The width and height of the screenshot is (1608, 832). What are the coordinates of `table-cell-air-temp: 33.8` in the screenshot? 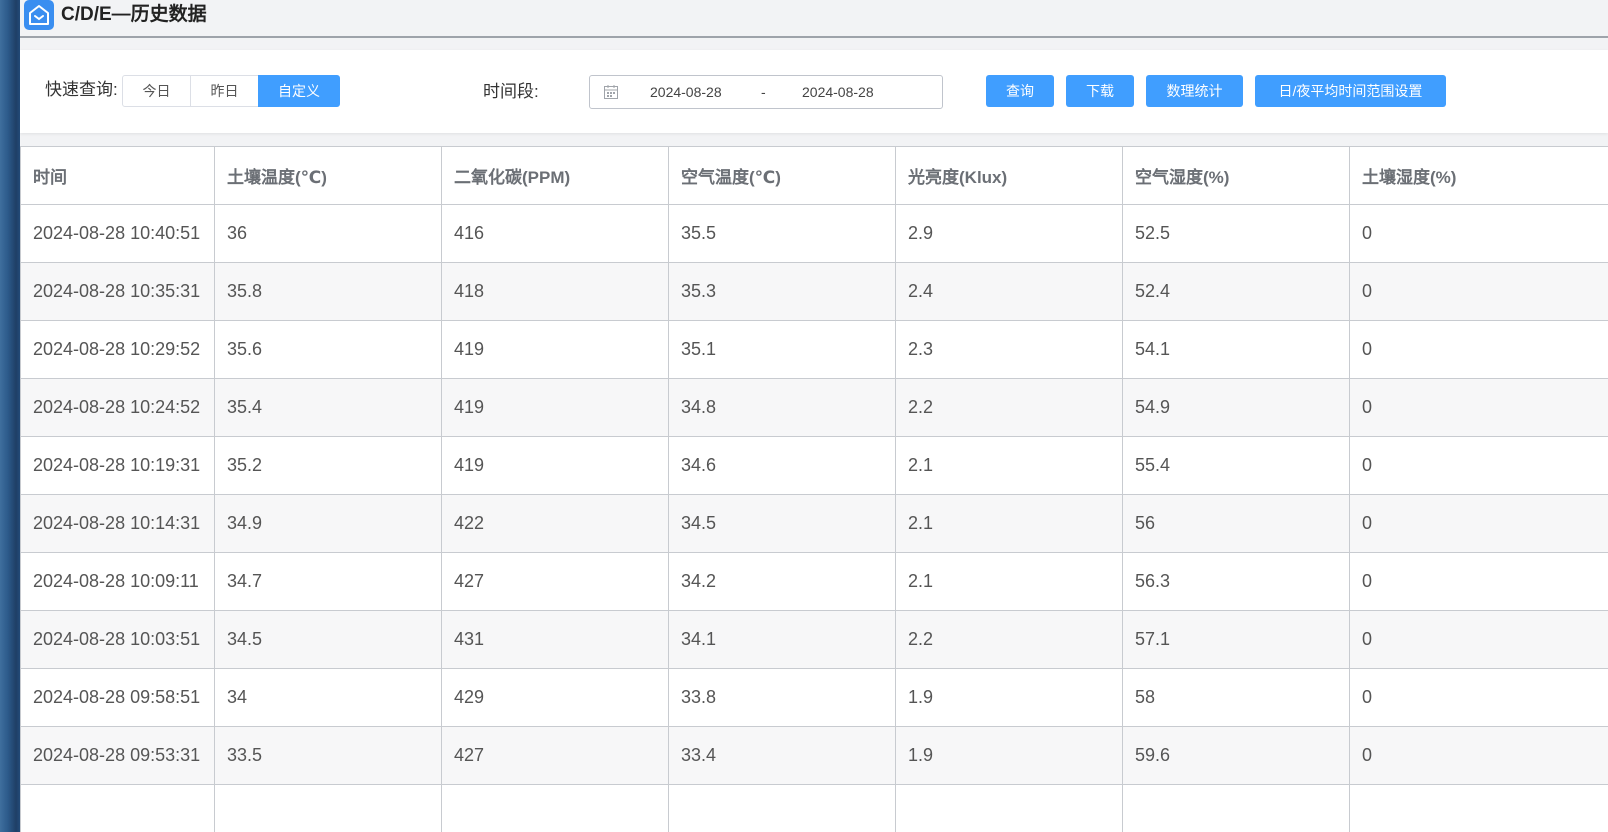 It's located at (782, 697).